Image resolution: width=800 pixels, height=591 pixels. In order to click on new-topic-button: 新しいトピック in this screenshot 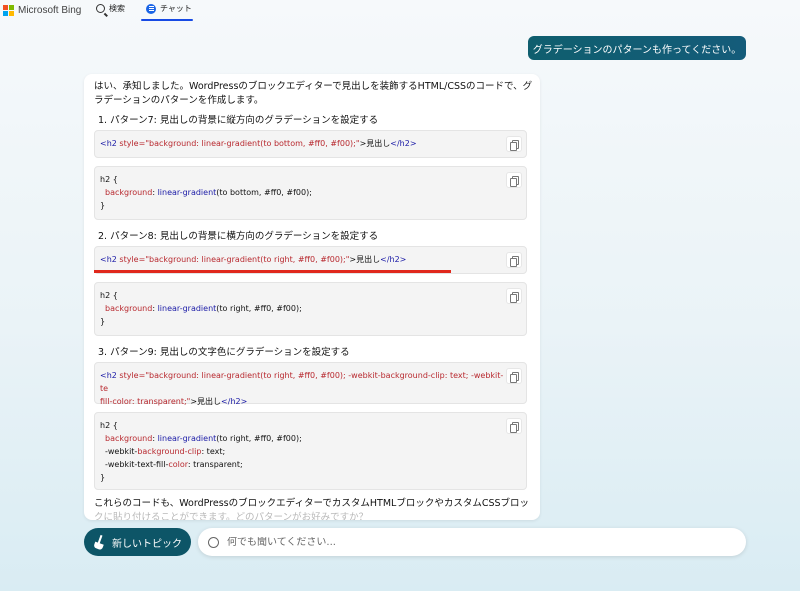, I will do `click(137, 542)`.